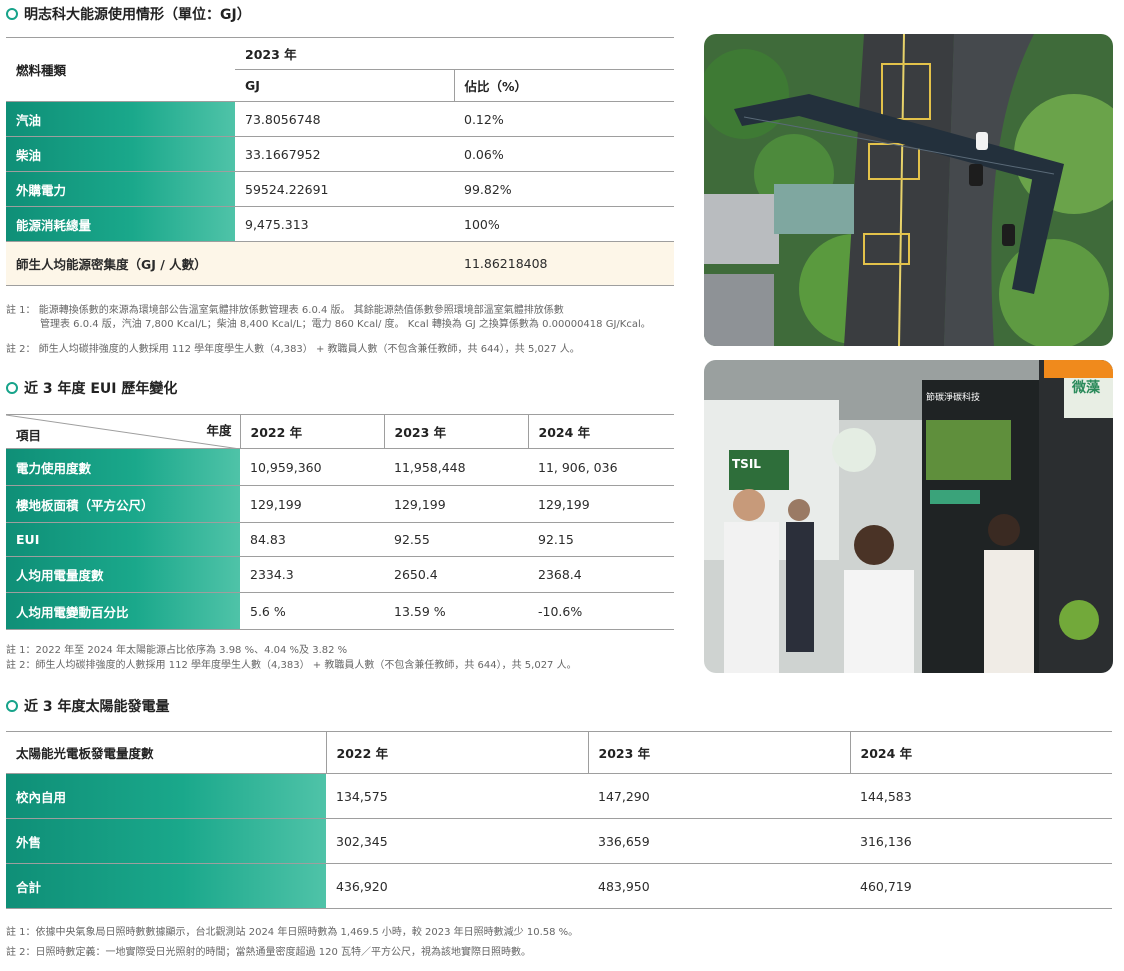 This screenshot has width=1124, height=971. Describe the element at coordinates (1086, 387) in the screenshot. I see `booth-sign-text: 微藻` at that location.